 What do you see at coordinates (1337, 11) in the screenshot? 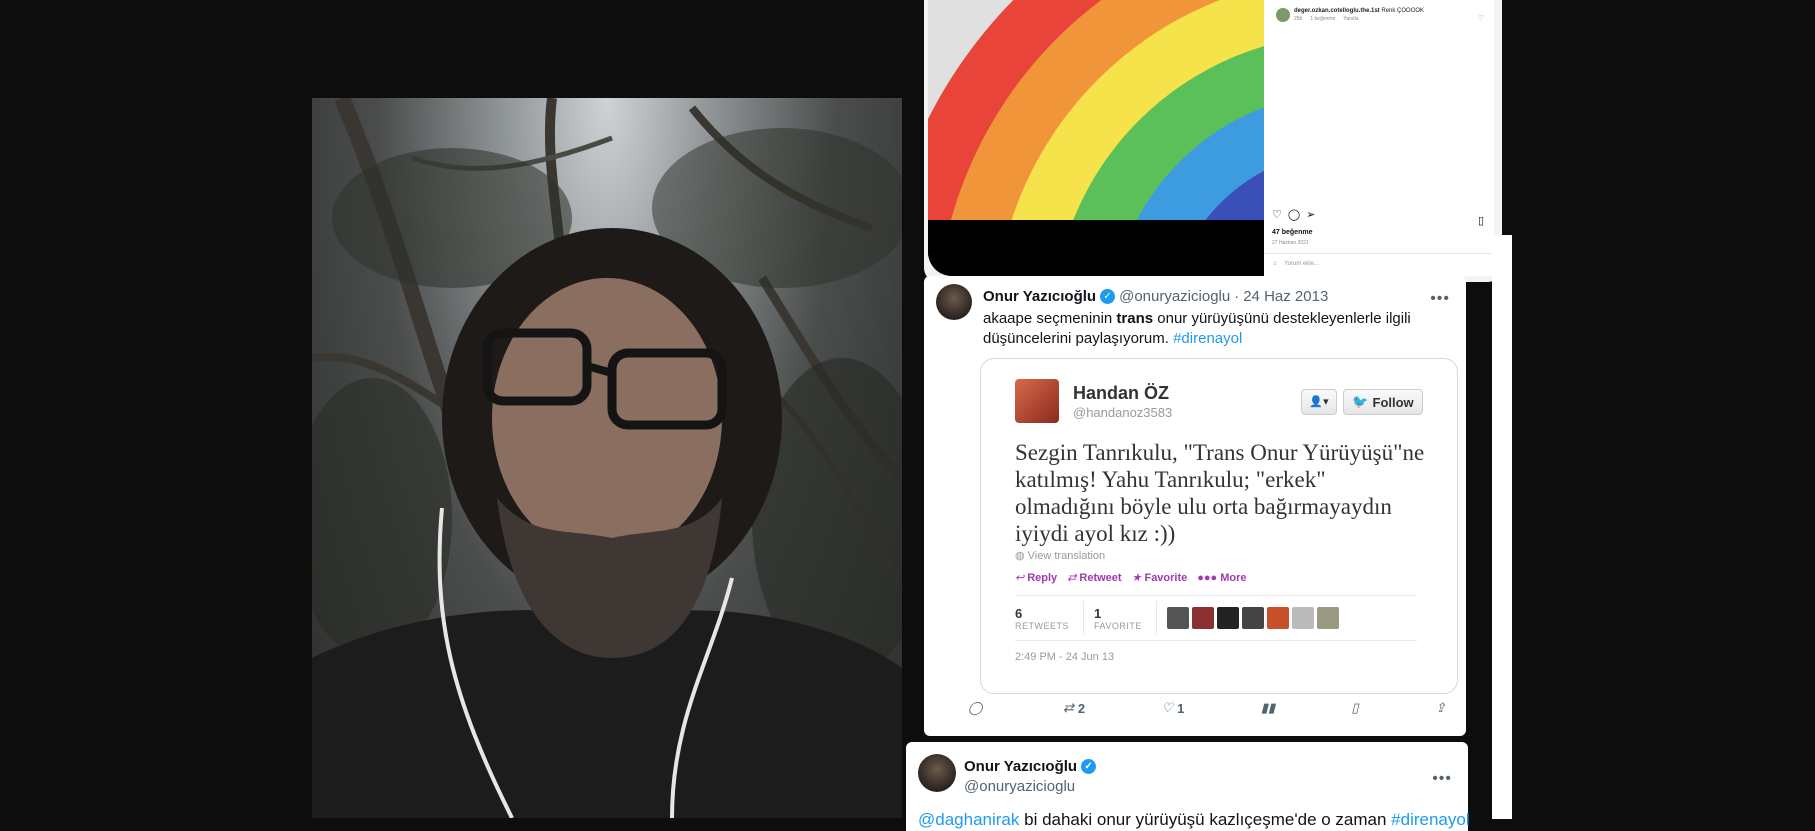
I see `commenter-username: deger.ozkan.cotelloglu.the.1st` at bounding box center [1337, 11].